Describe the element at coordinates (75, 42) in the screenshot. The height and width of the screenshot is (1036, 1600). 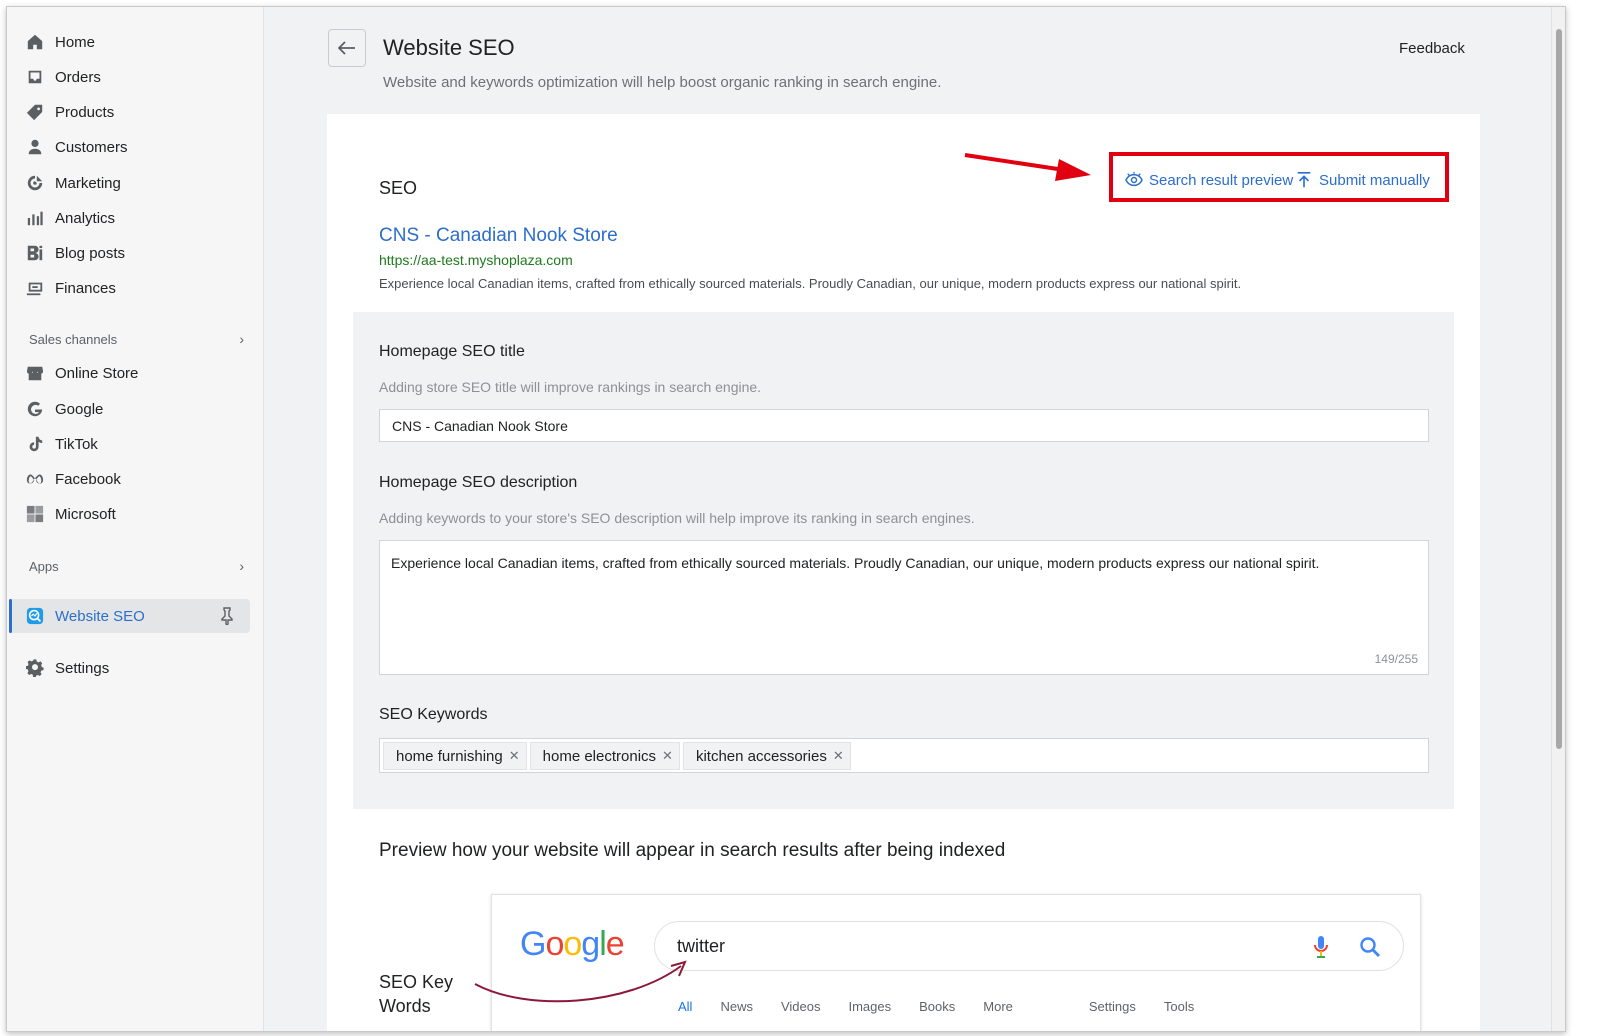
I see `sidebar-item-label: Home` at that location.